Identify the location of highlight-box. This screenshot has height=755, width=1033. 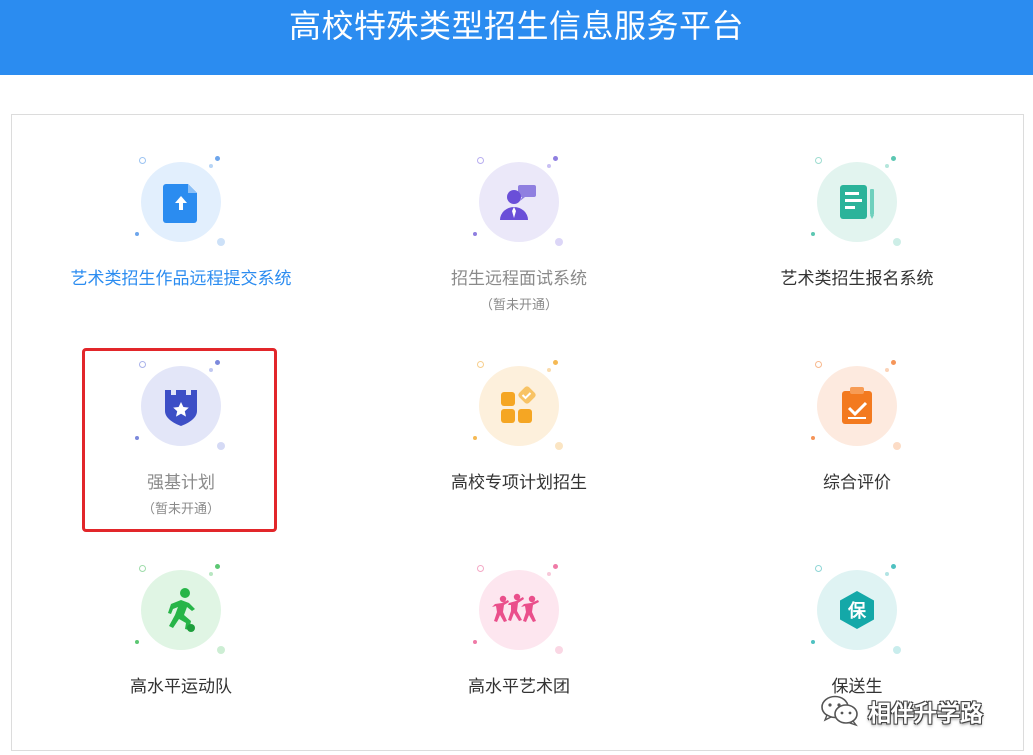
(179, 440).